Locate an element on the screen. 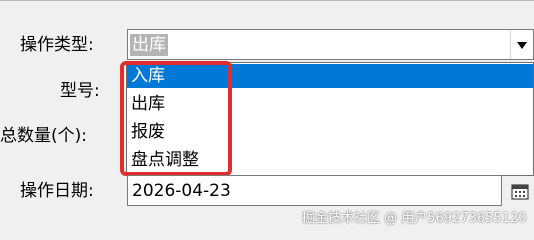 The width and height of the screenshot is (534, 240). operation-date-label: 操作日期: is located at coordinates (57, 191).